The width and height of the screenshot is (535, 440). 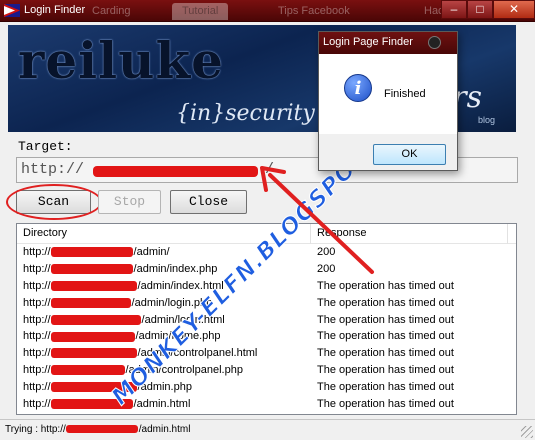 I want to click on dialog-close-button, so click(x=434, y=42).